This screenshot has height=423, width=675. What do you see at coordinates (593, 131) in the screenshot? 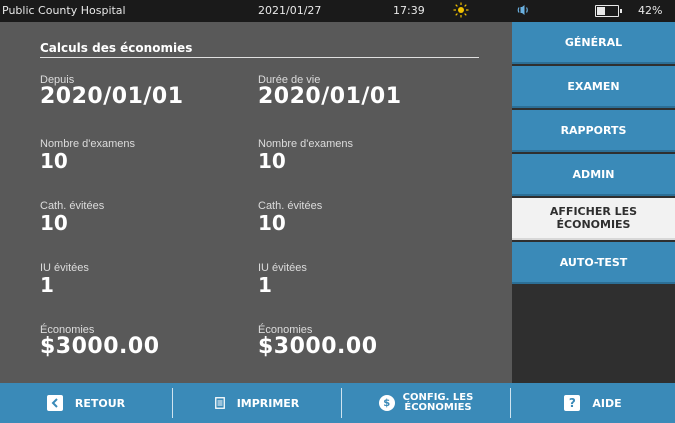
I see `menu-item-reports: RAPPORTS` at bounding box center [593, 131].